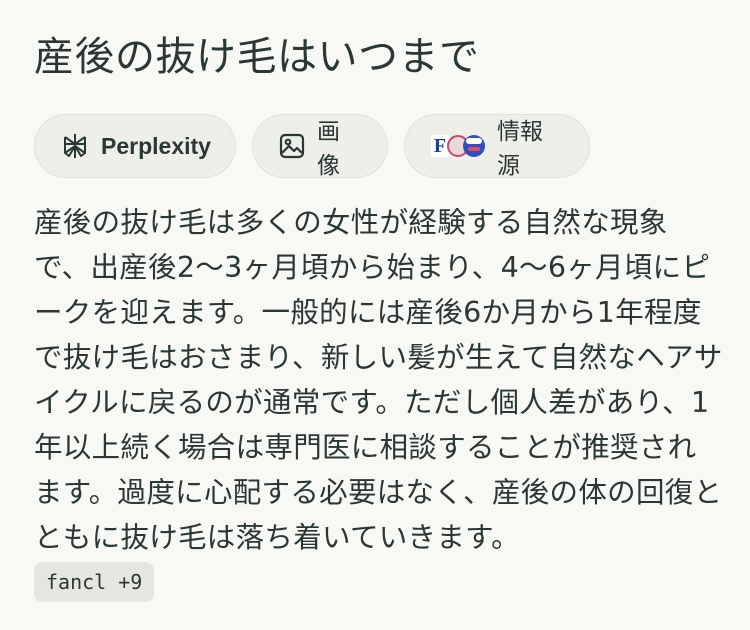 The height and width of the screenshot is (630, 750). What do you see at coordinates (292, 146) in the screenshot?
I see `image-icon` at bounding box center [292, 146].